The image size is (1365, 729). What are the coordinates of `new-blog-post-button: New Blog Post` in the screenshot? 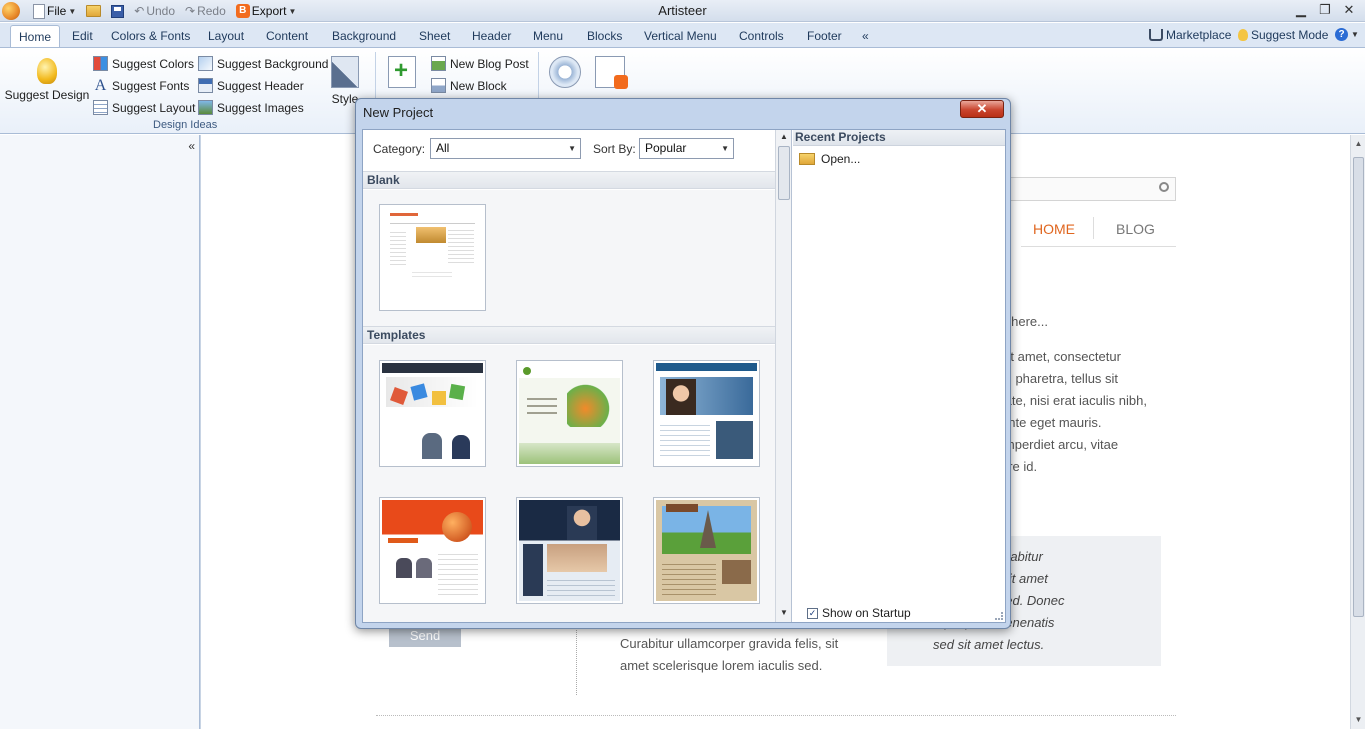 It's located at (480, 63).